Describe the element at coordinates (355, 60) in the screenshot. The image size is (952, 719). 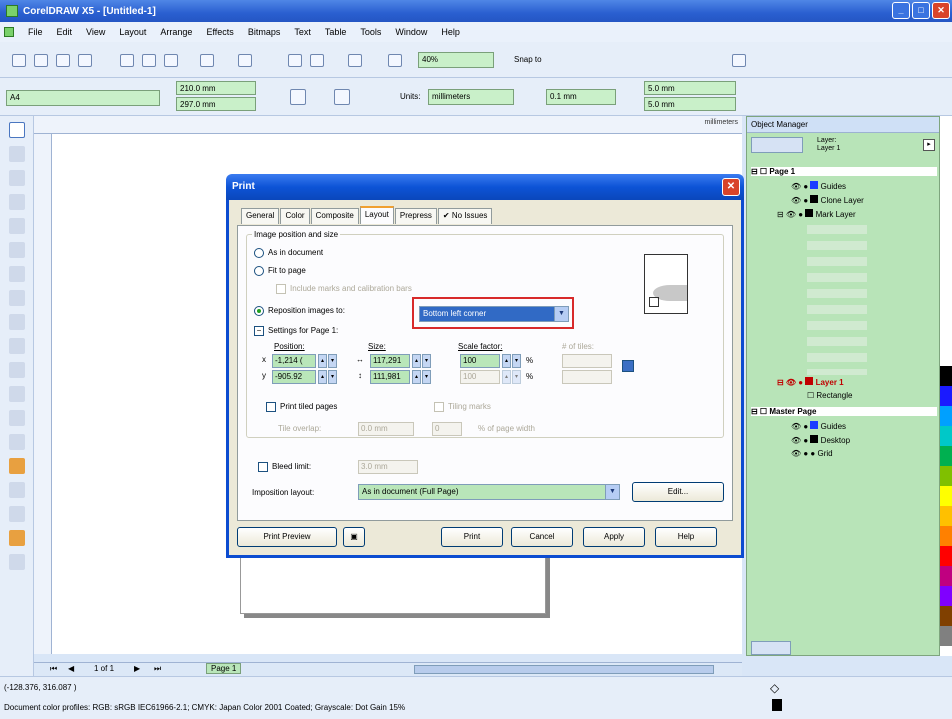
I see `app-launcher-icon` at that location.